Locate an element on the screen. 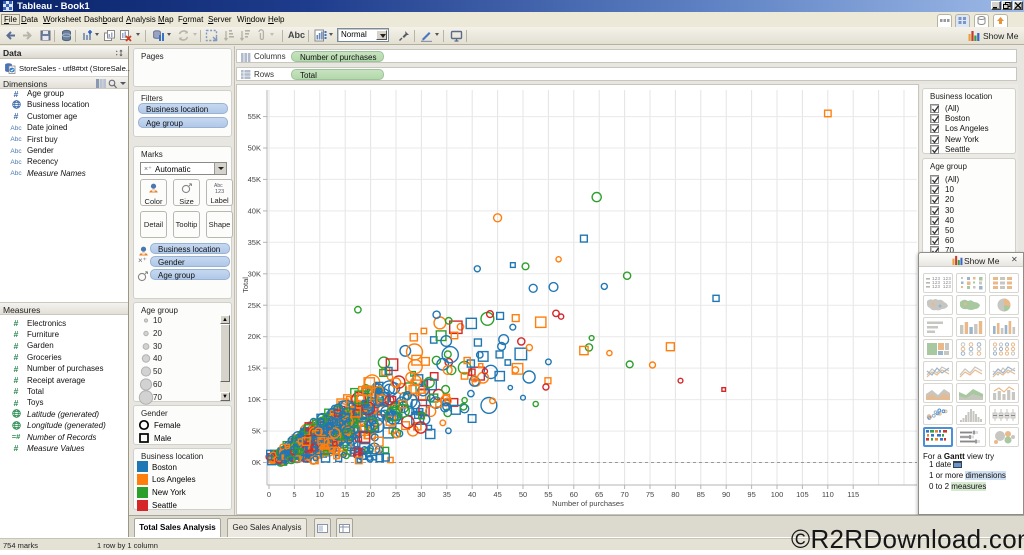  svg-text: 5 is located at coordinates (294, 494).